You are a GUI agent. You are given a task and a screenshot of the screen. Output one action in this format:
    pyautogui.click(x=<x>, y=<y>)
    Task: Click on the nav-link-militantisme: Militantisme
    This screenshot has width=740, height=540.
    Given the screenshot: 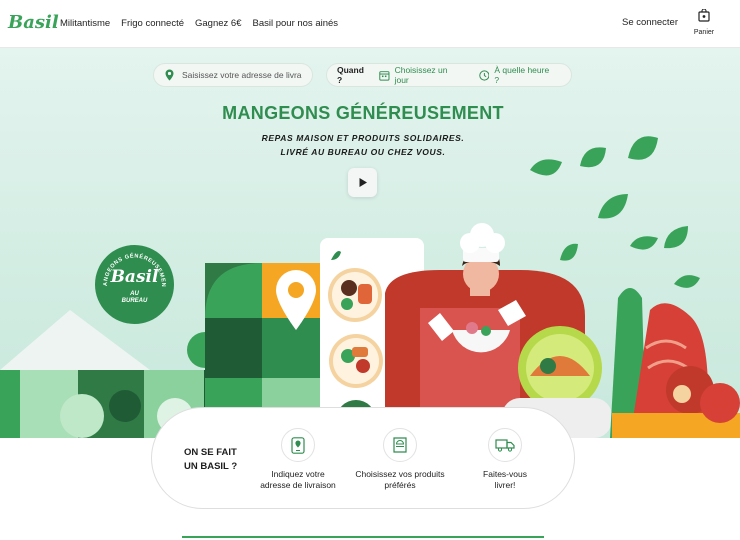 What is the action you would take?
    pyautogui.click(x=85, y=23)
    